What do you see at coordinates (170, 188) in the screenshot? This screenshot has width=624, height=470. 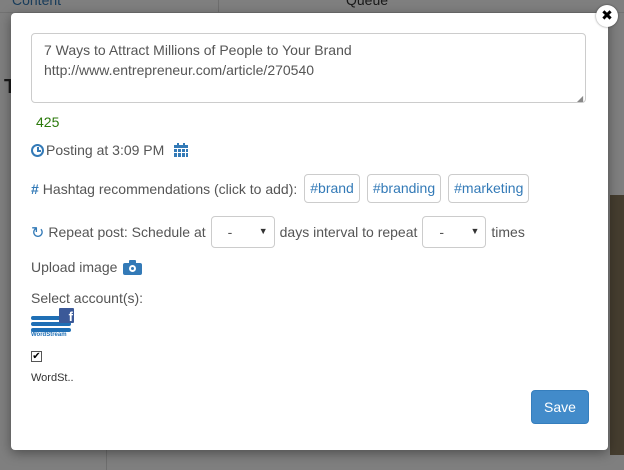 I see `hashtag-label: Hashtag recommendations (click to add):` at bounding box center [170, 188].